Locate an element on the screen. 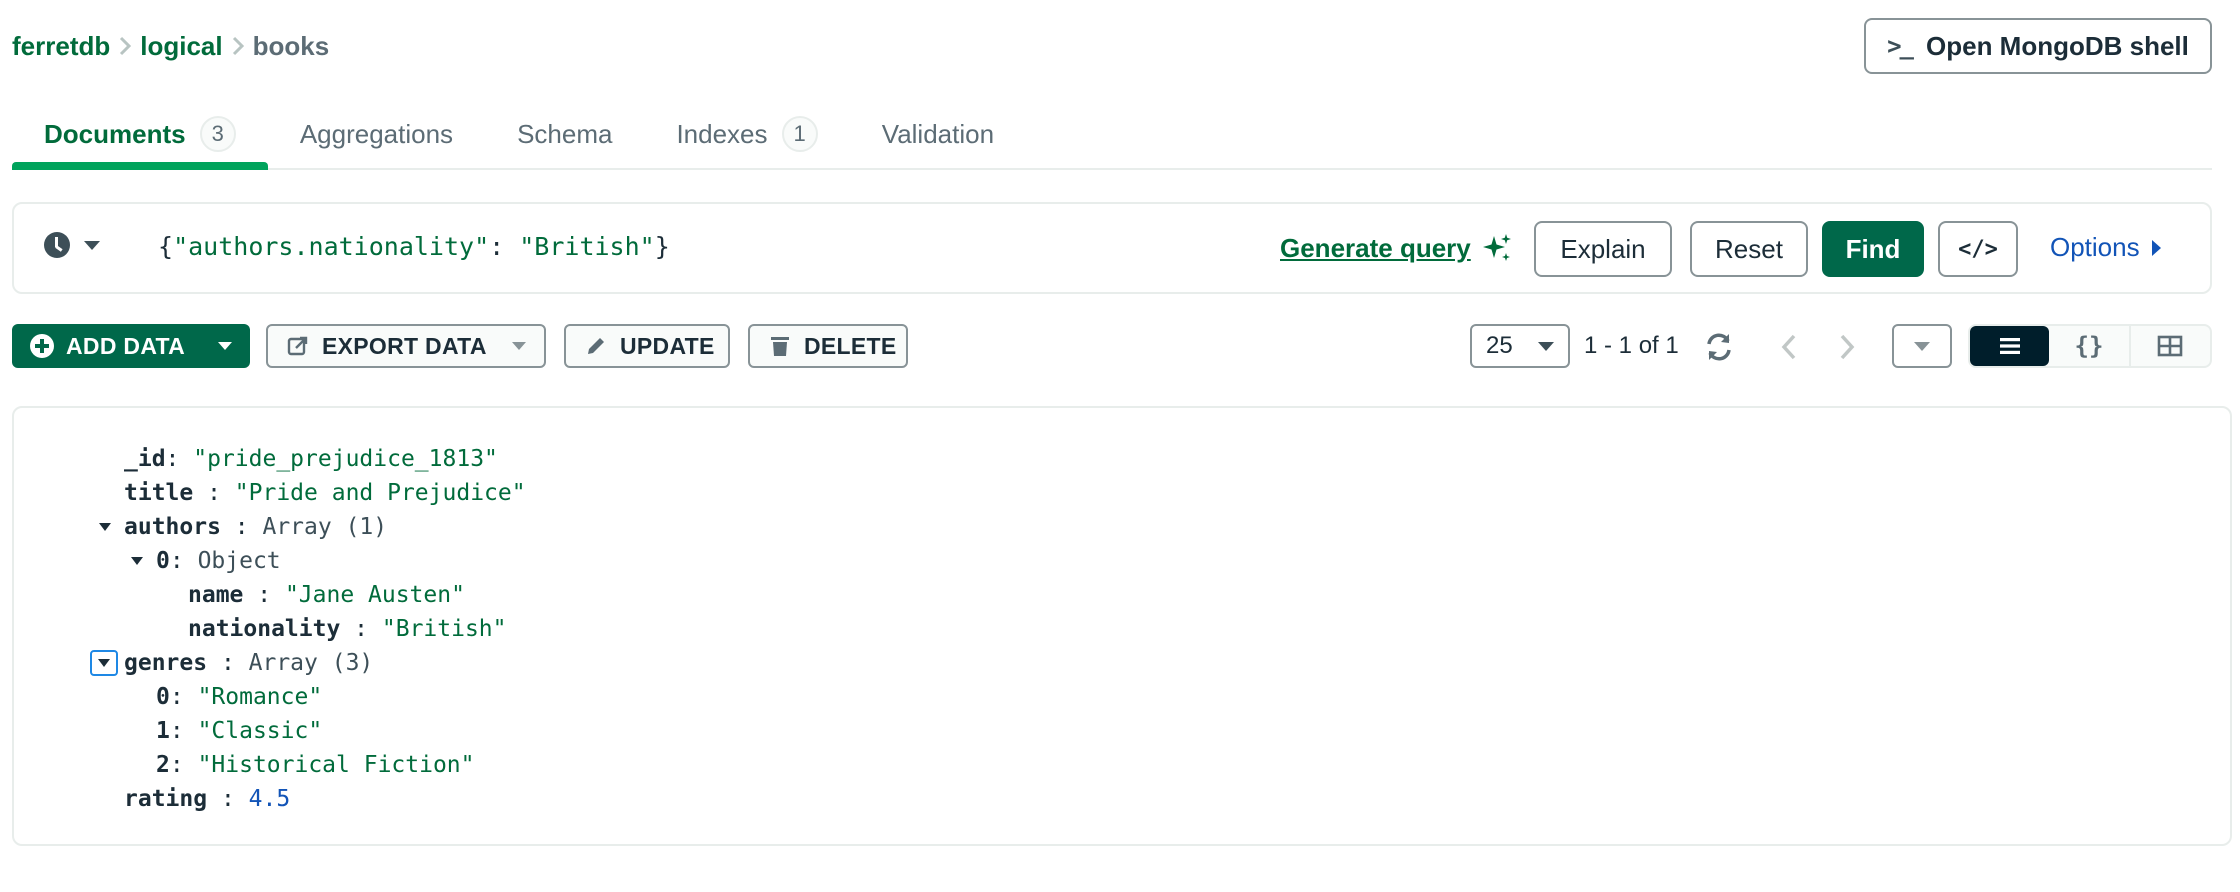  filter-input: {"authors.nationality": "British"} is located at coordinates (414, 246).